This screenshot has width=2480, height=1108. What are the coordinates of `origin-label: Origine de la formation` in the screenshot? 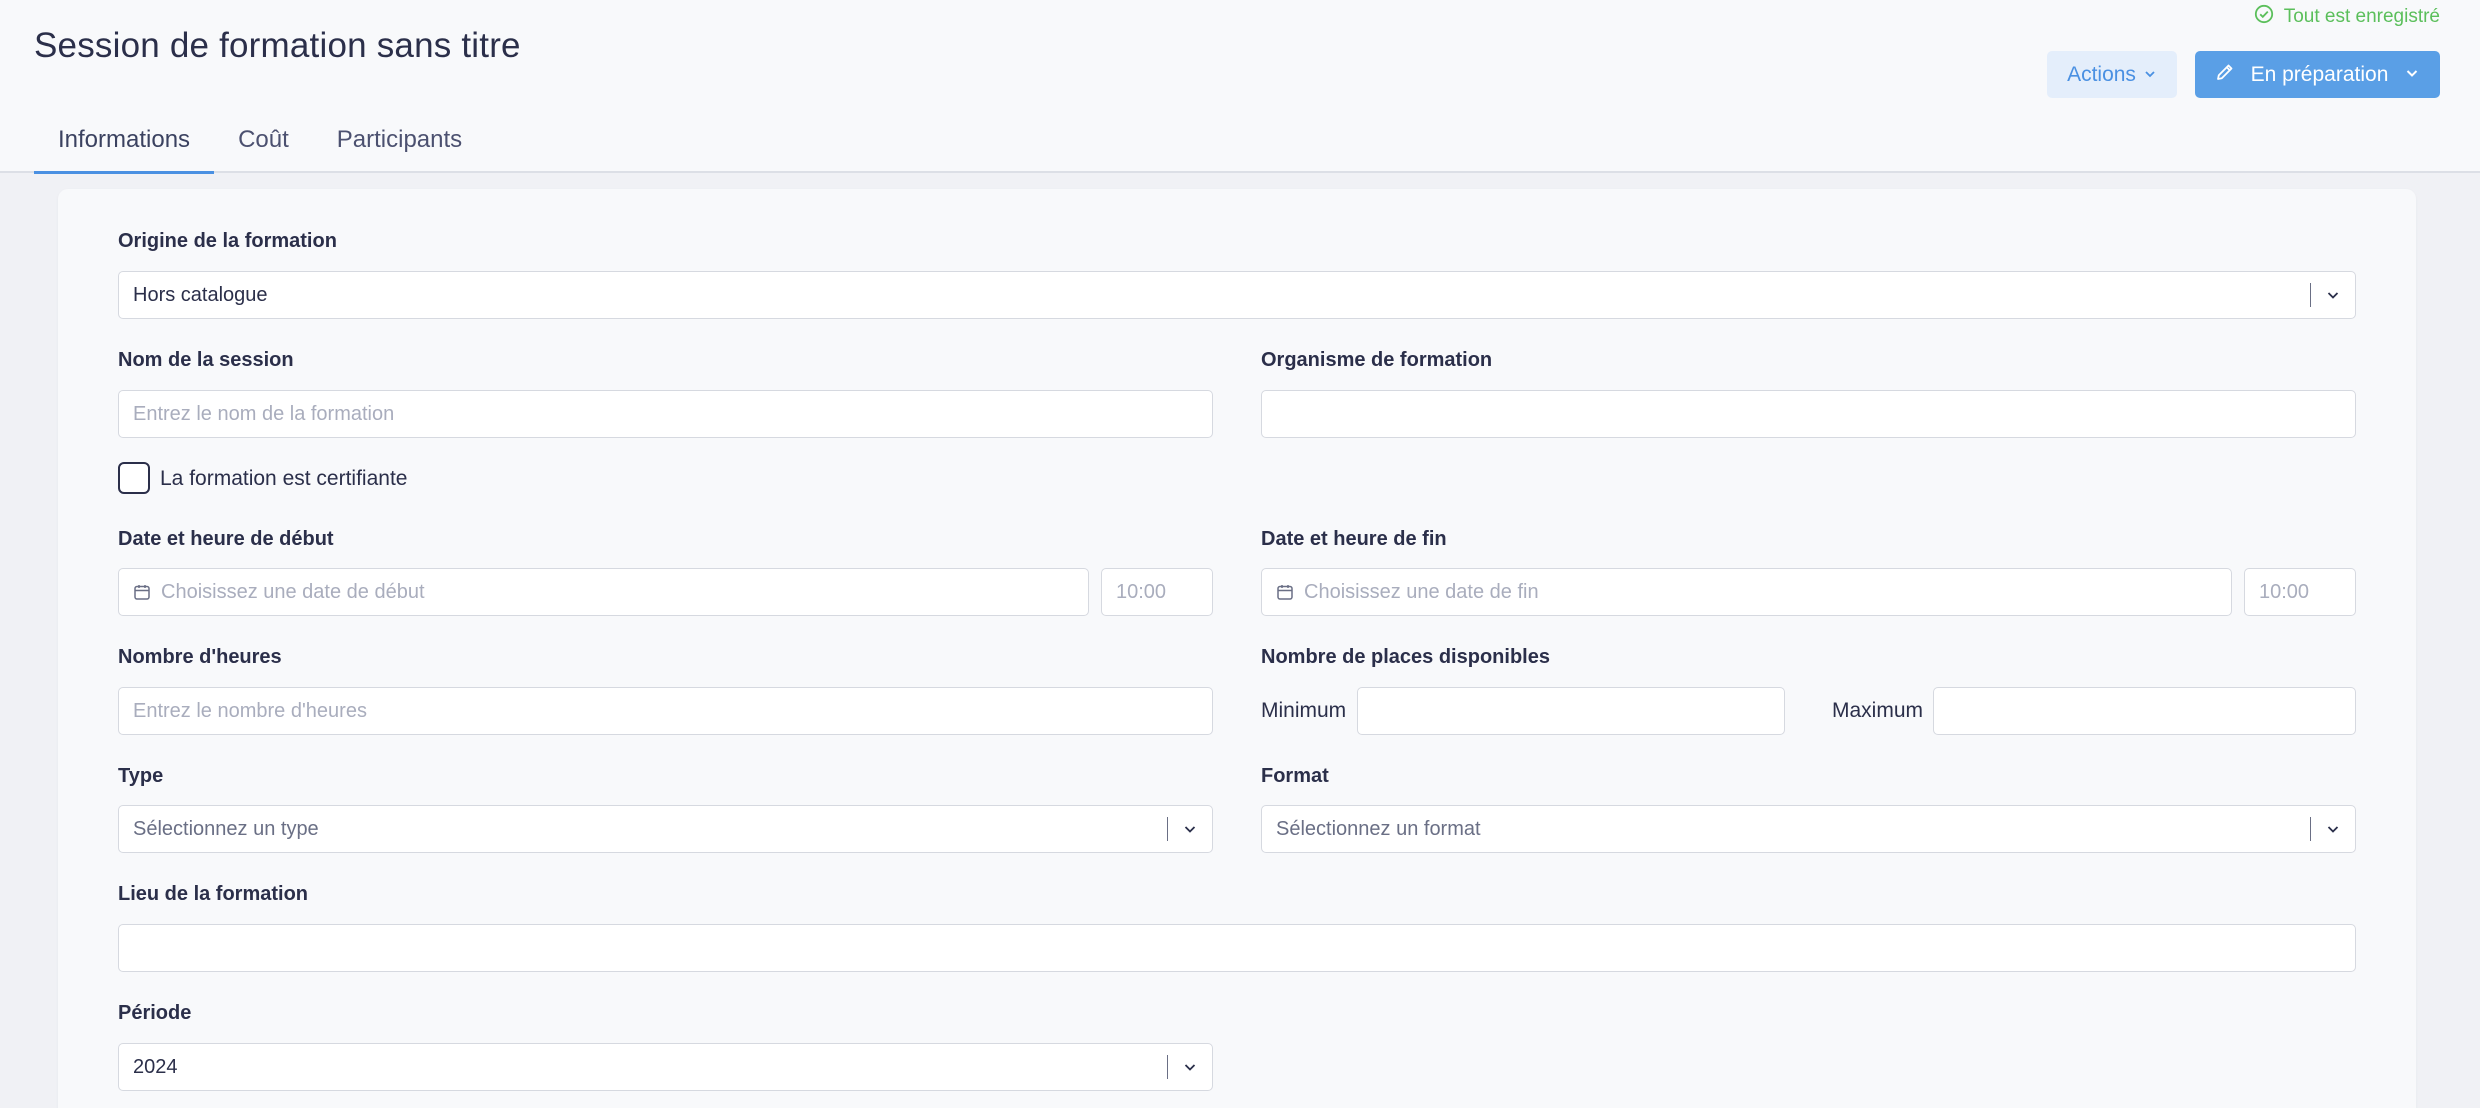 It's located at (227, 241).